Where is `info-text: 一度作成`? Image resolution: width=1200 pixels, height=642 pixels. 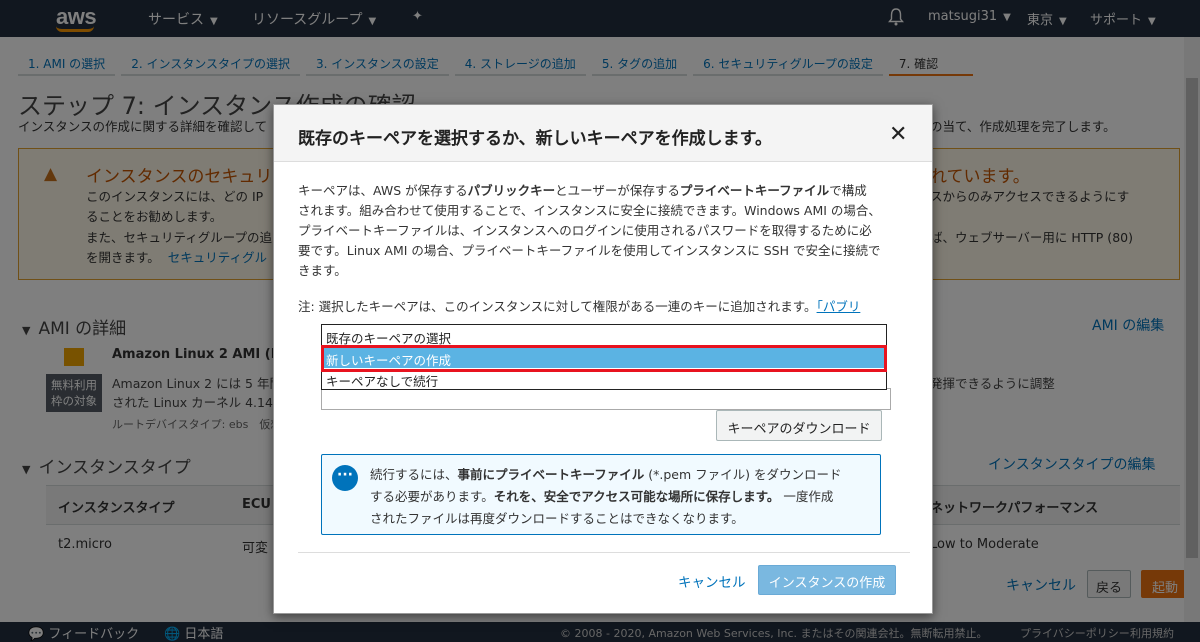
info-text: 一度作成 is located at coordinates (806, 496).